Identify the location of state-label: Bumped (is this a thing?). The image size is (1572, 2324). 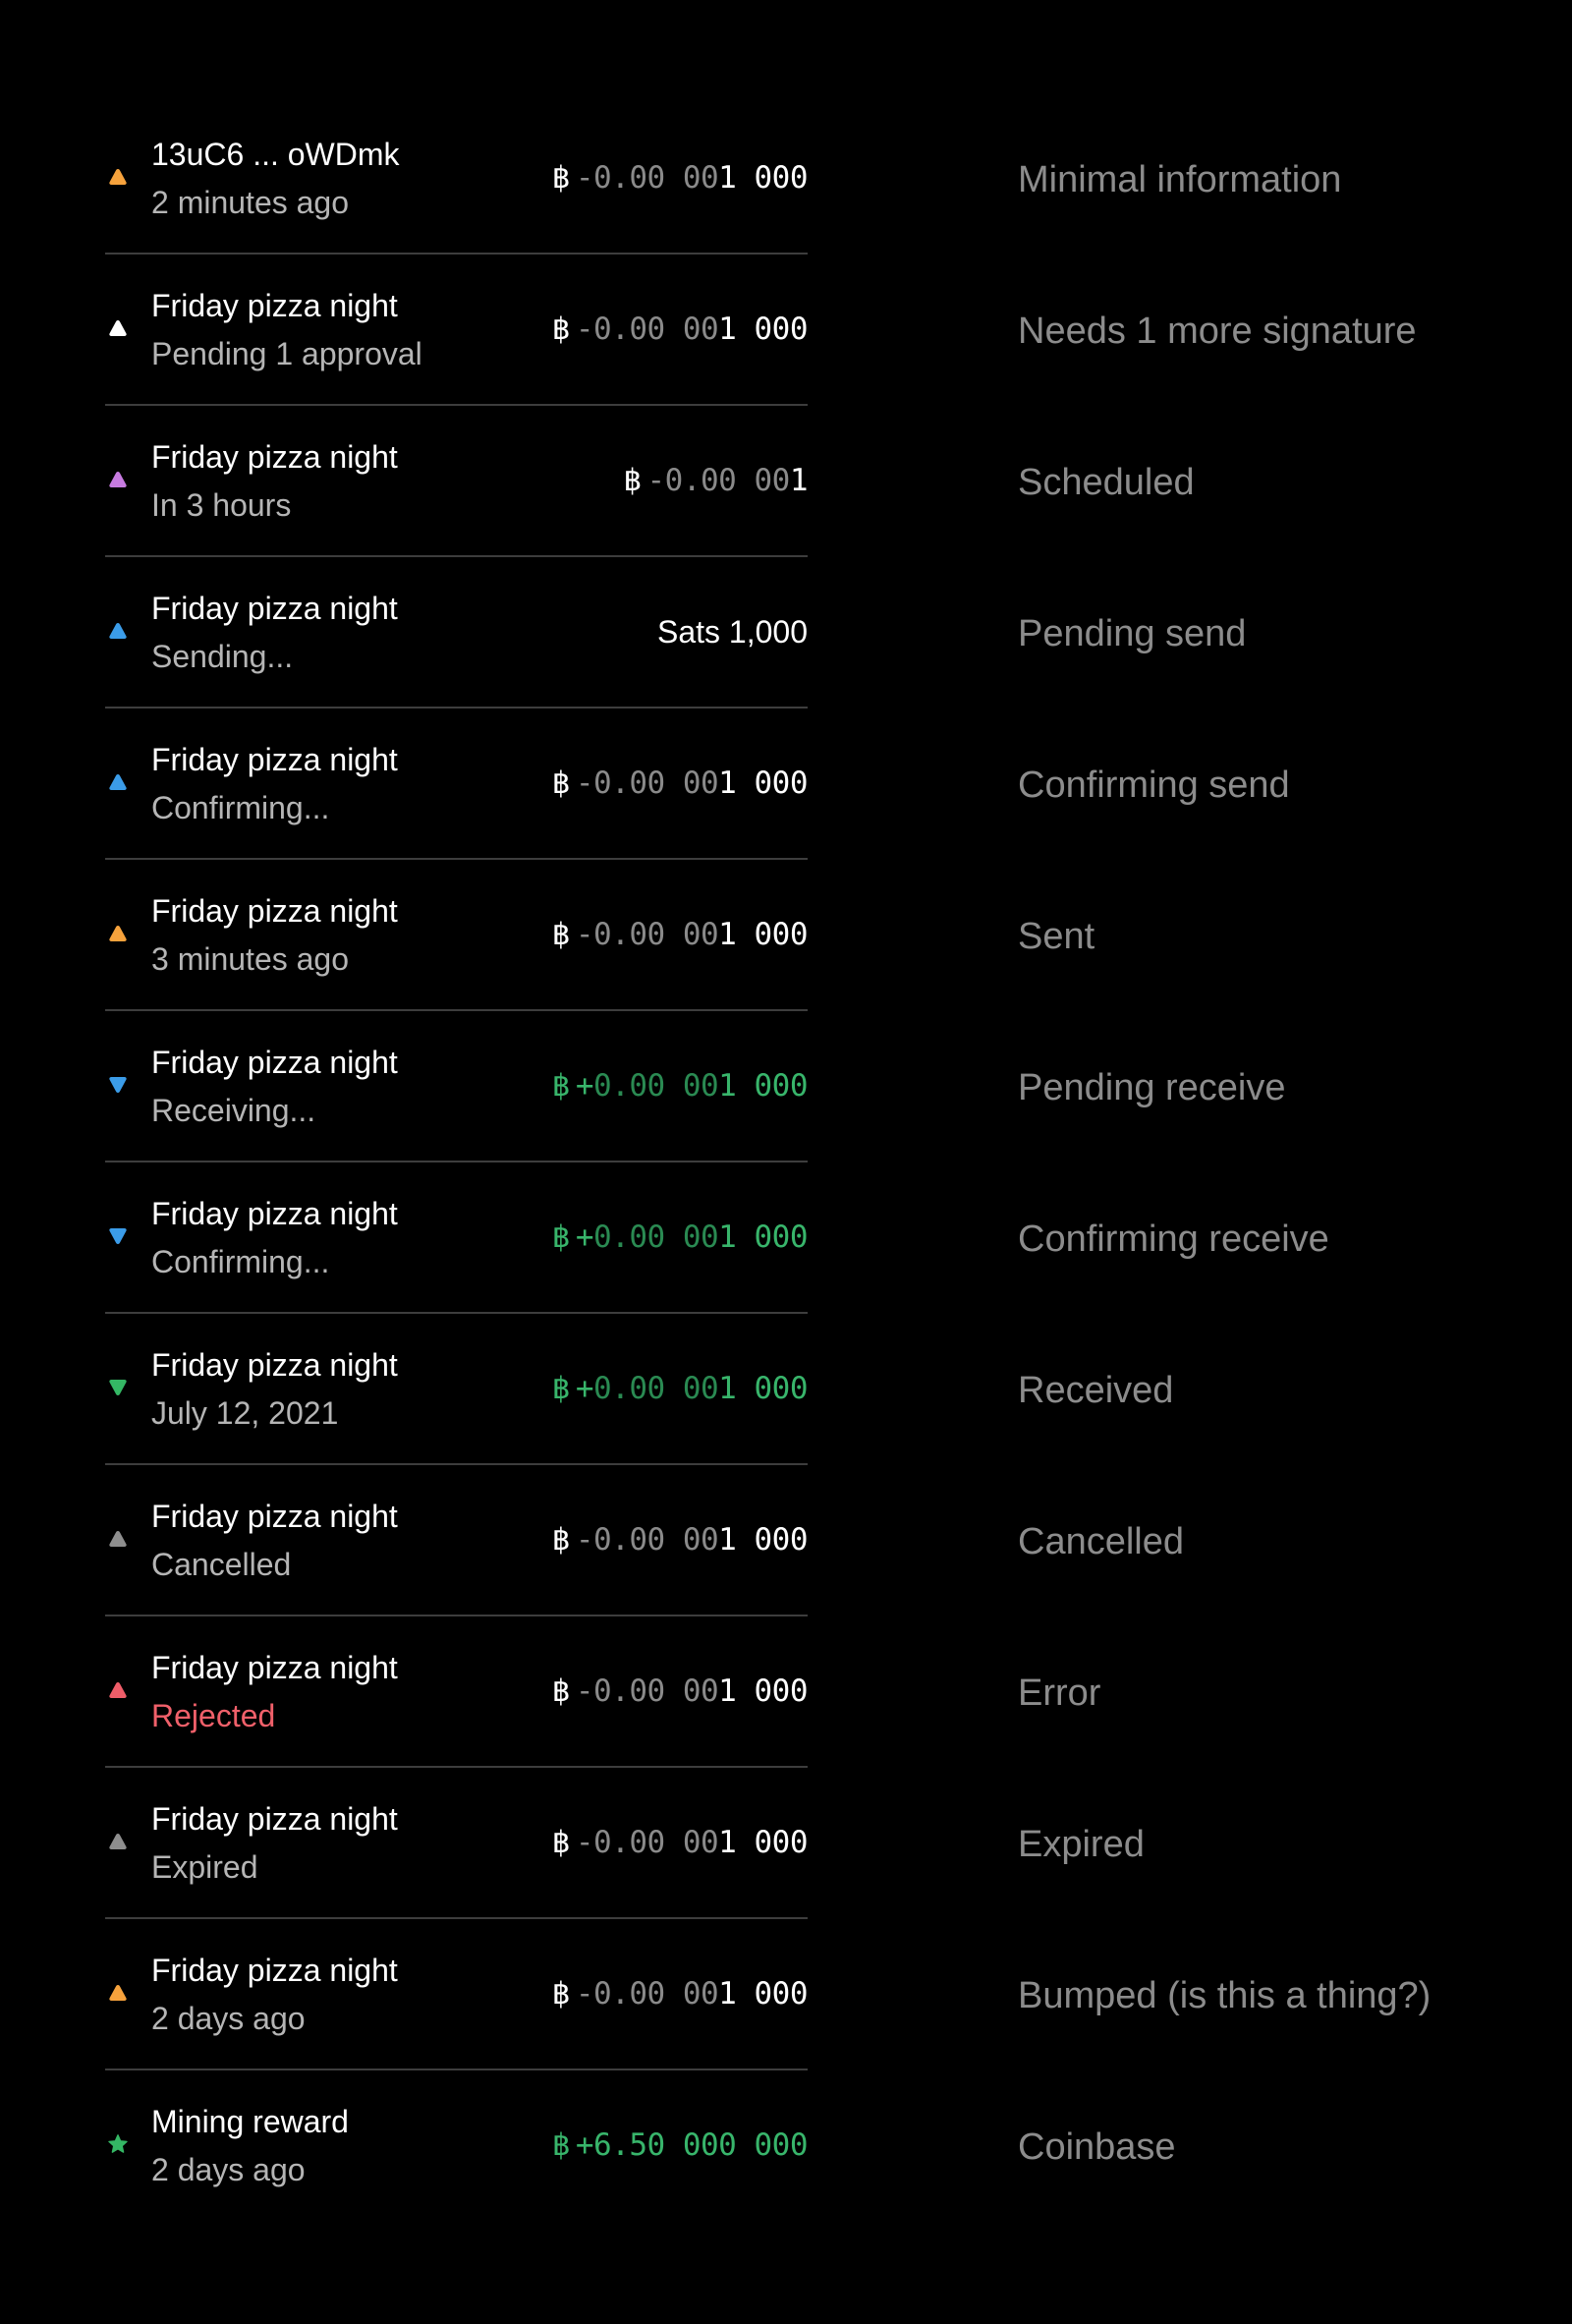
(1283, 1994).